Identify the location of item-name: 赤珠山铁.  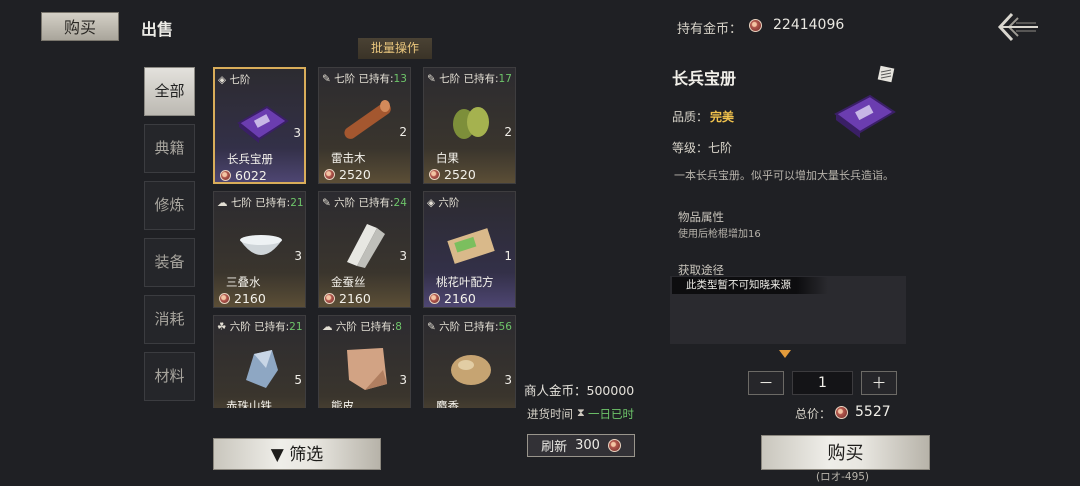
(249, 403).